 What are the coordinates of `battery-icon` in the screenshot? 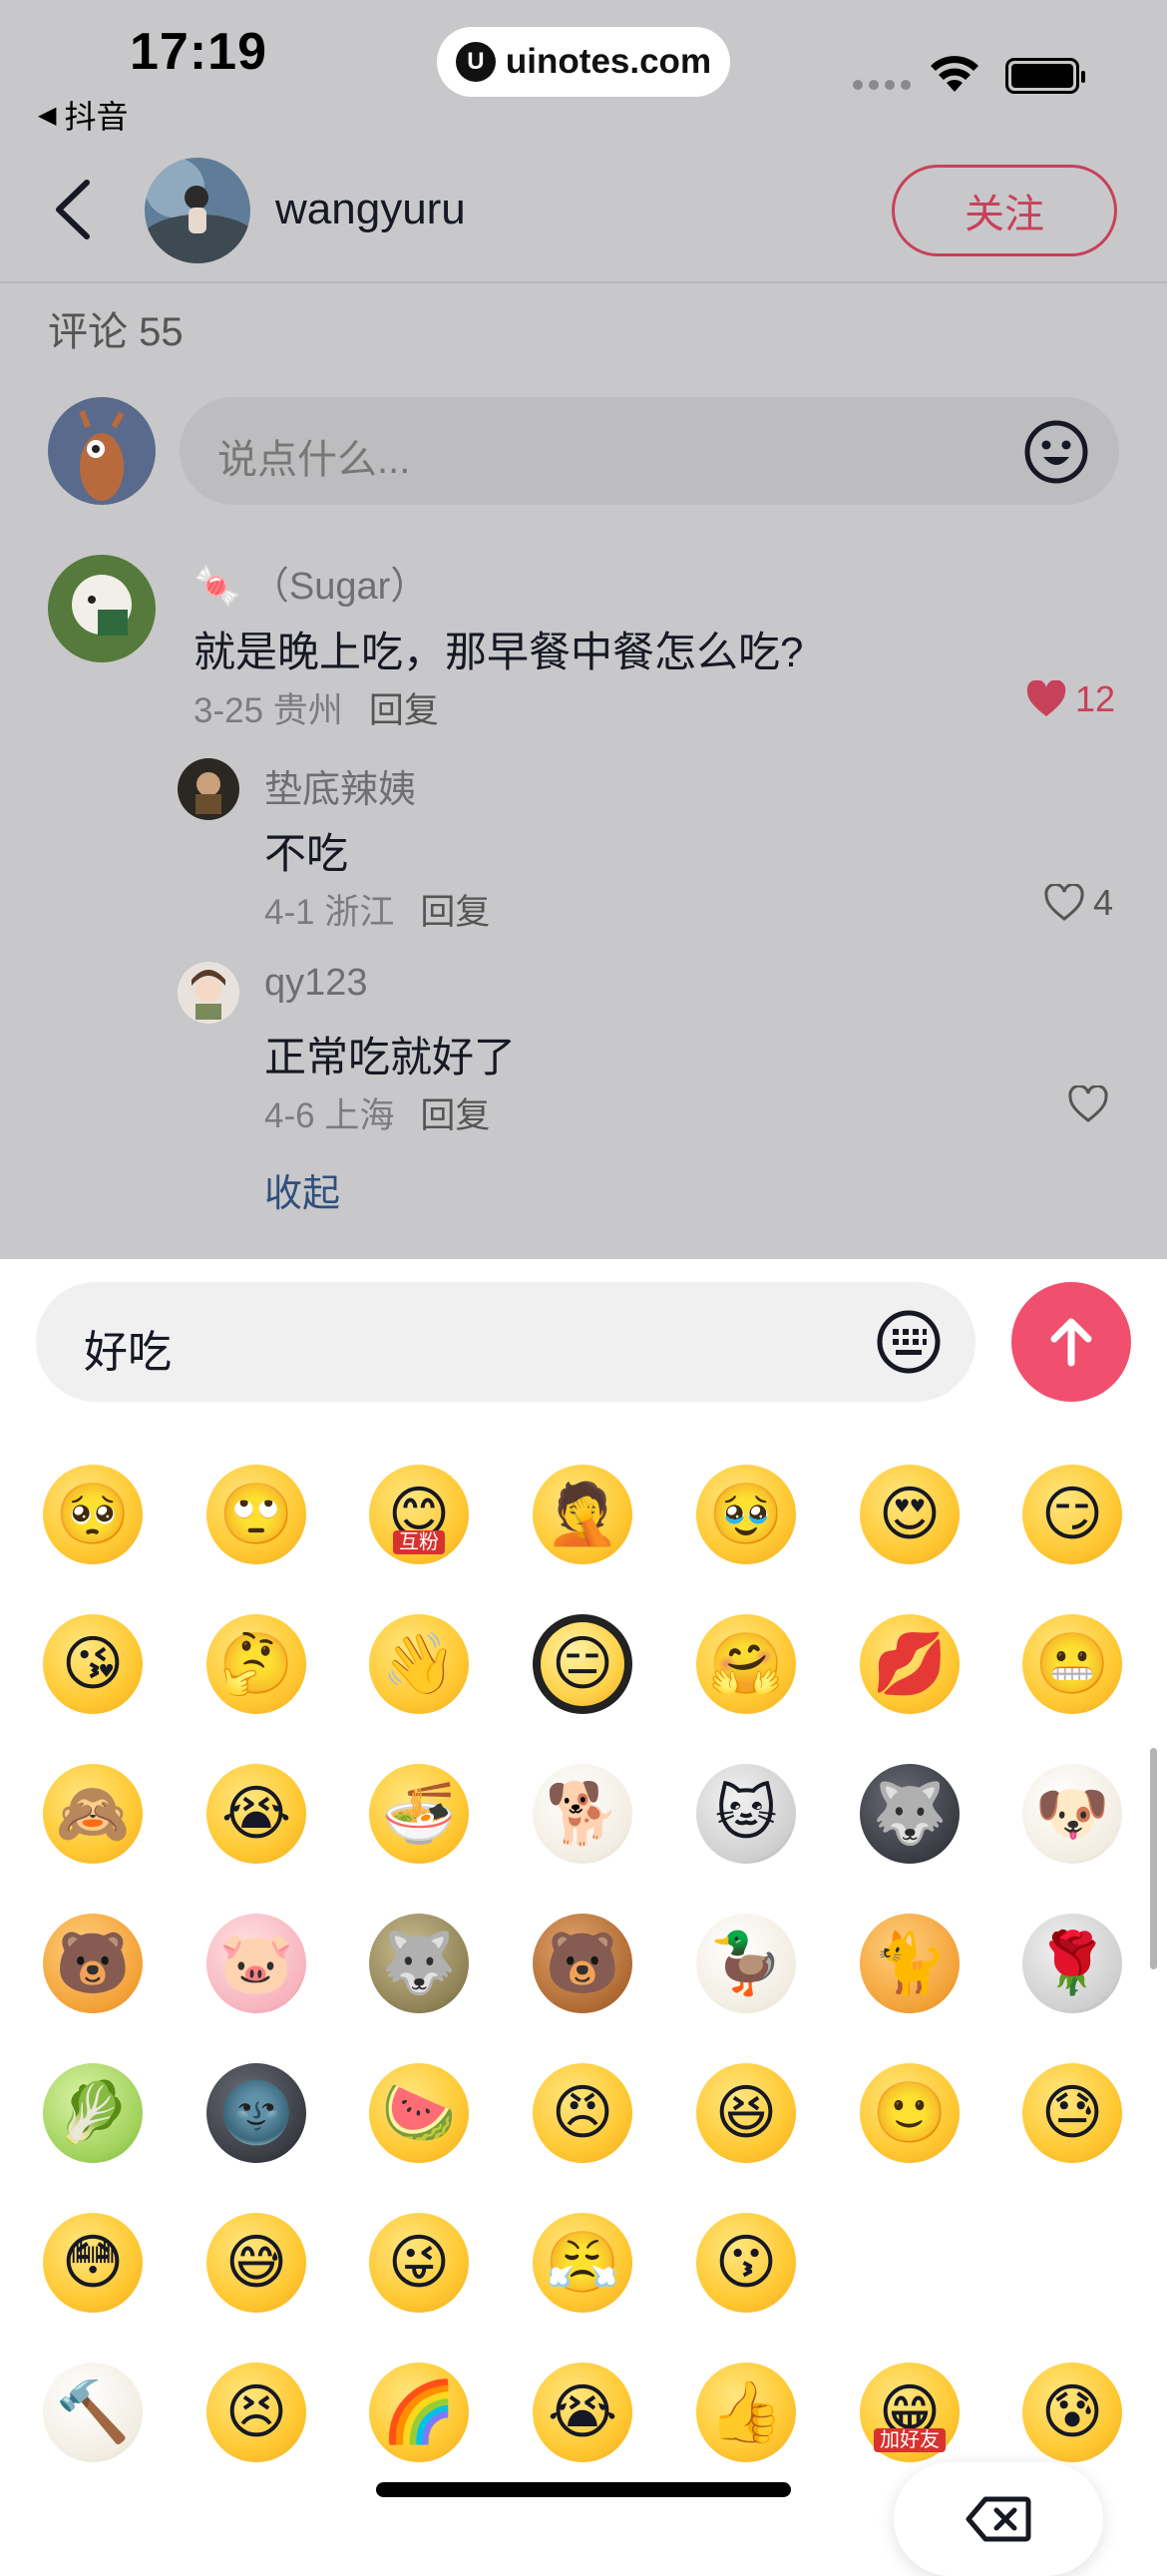 It's located at (1045, 76).